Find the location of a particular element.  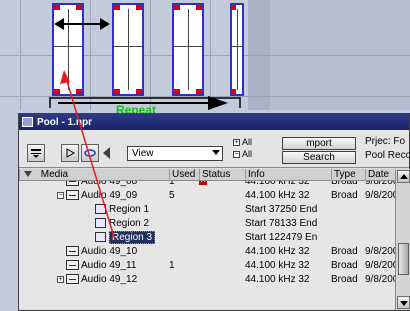

expand-all-toggle: + All is located at coordinates (242, 142).